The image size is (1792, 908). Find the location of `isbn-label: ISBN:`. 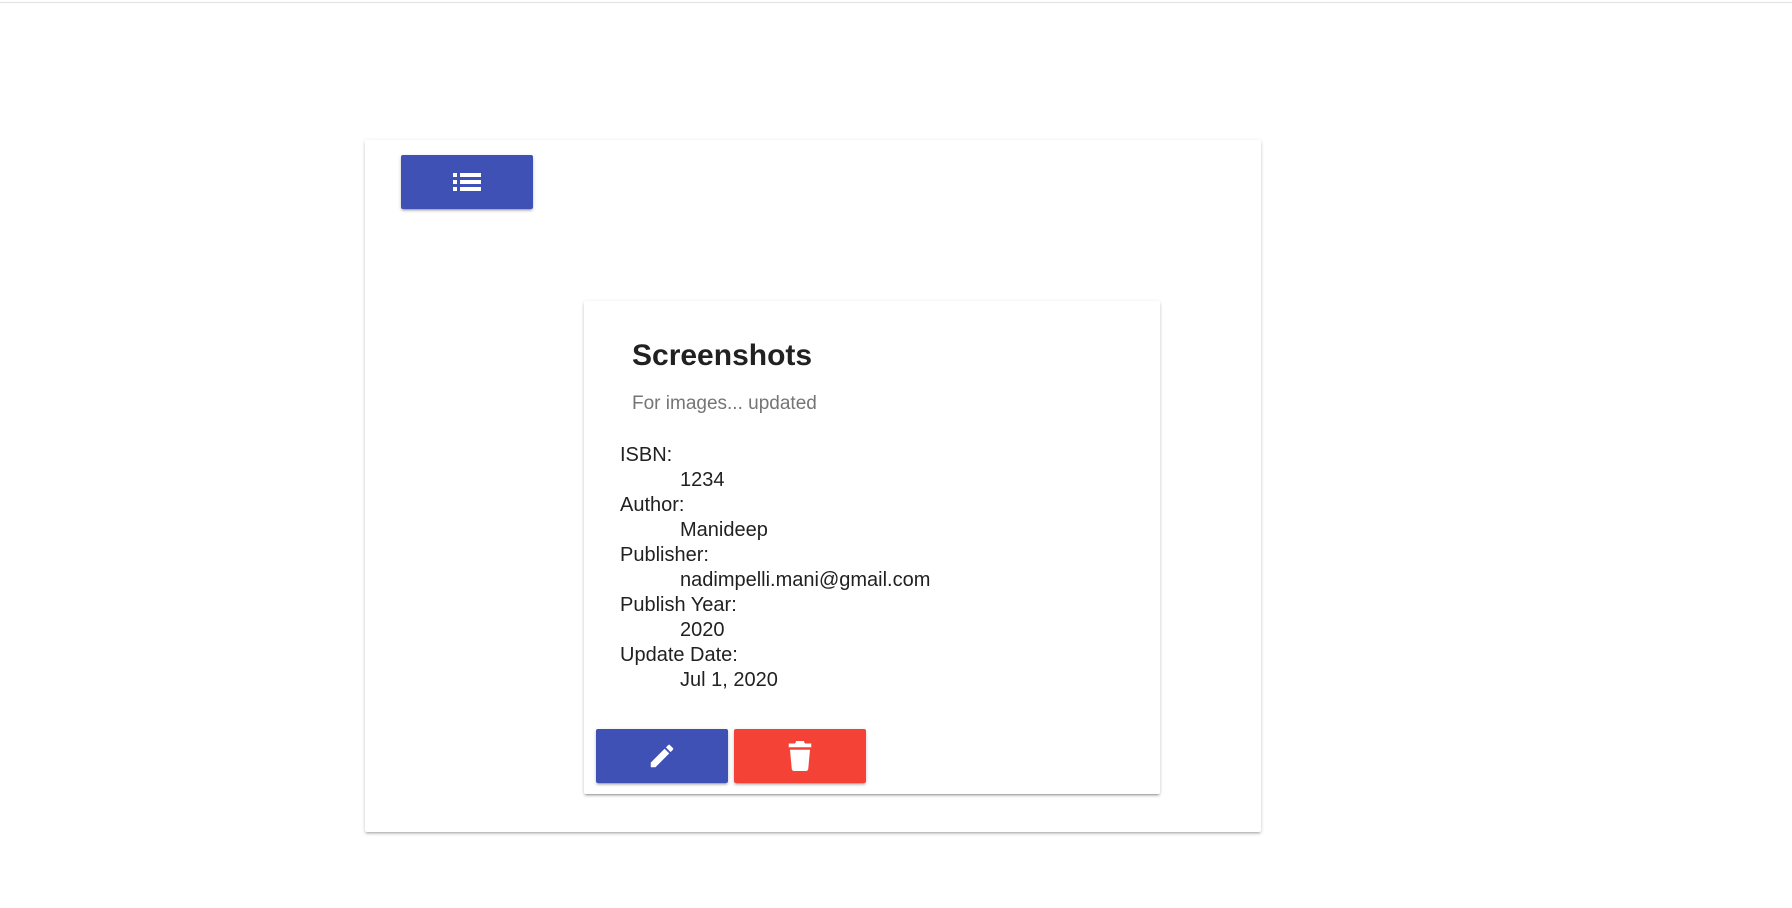

isbn-label: ISBN: is located at coordinates (646, 455).